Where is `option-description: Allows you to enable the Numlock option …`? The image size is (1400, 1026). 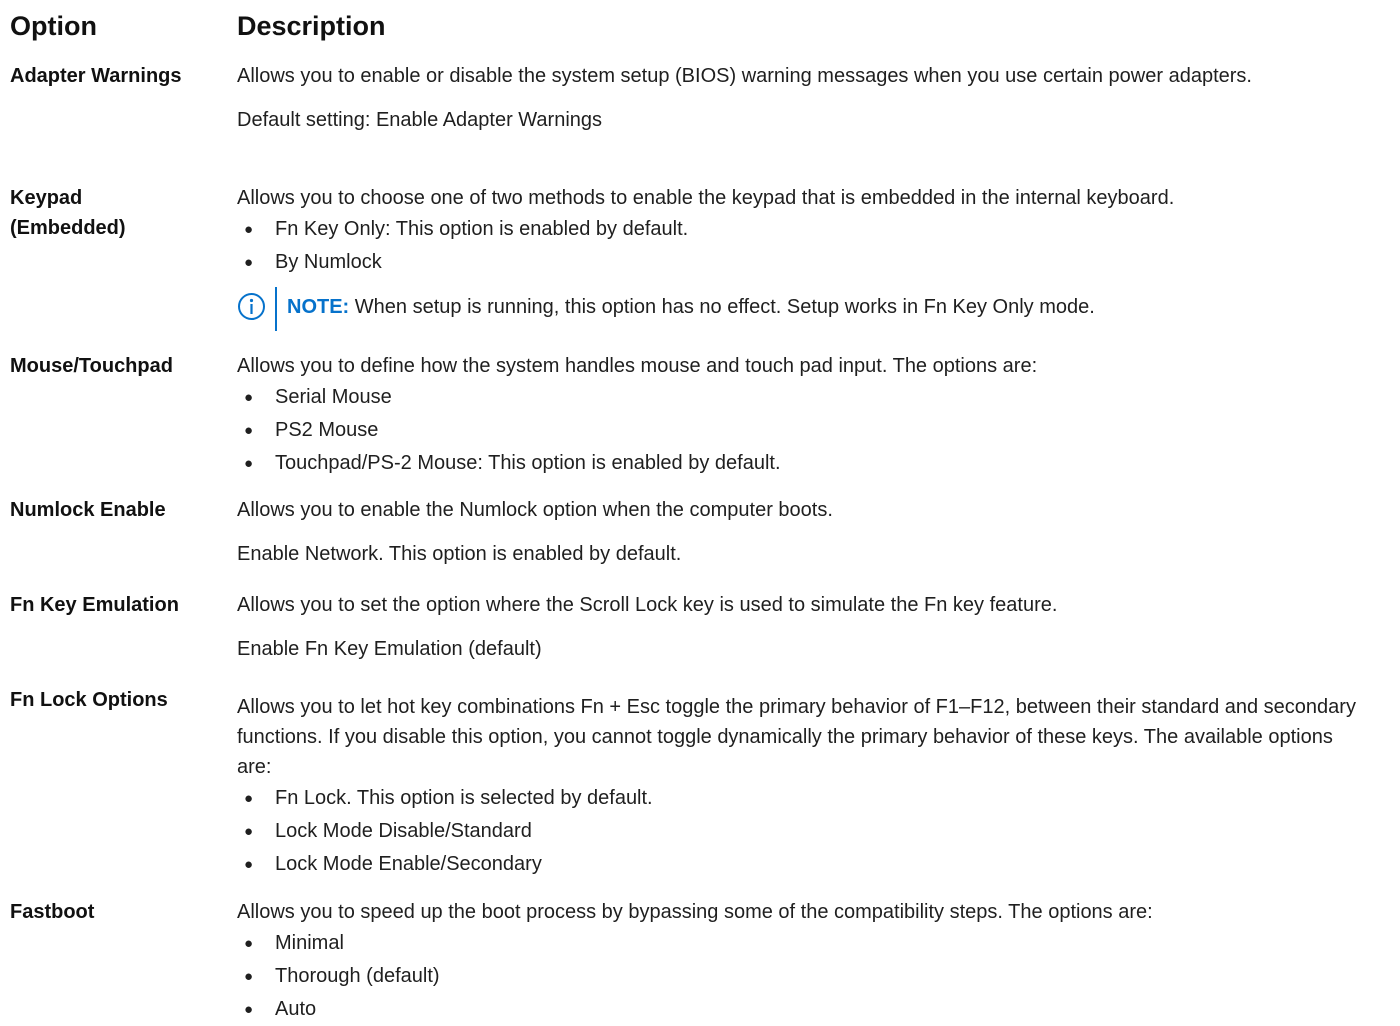
option-description: Allows you to enable the Numlock option … is located at coordinates (817, 532).